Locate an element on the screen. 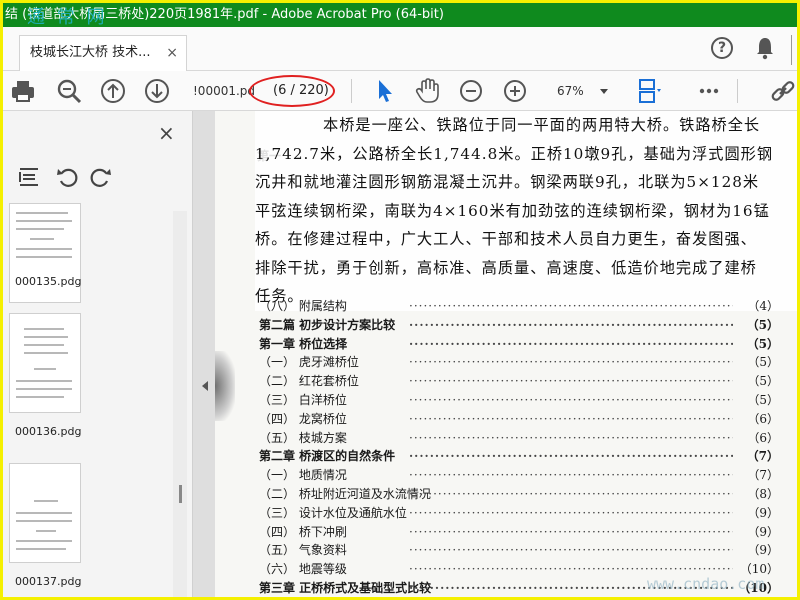 The width and height of the screenshot is (800, 600). bell-icon is located at coordinates (765, 48).